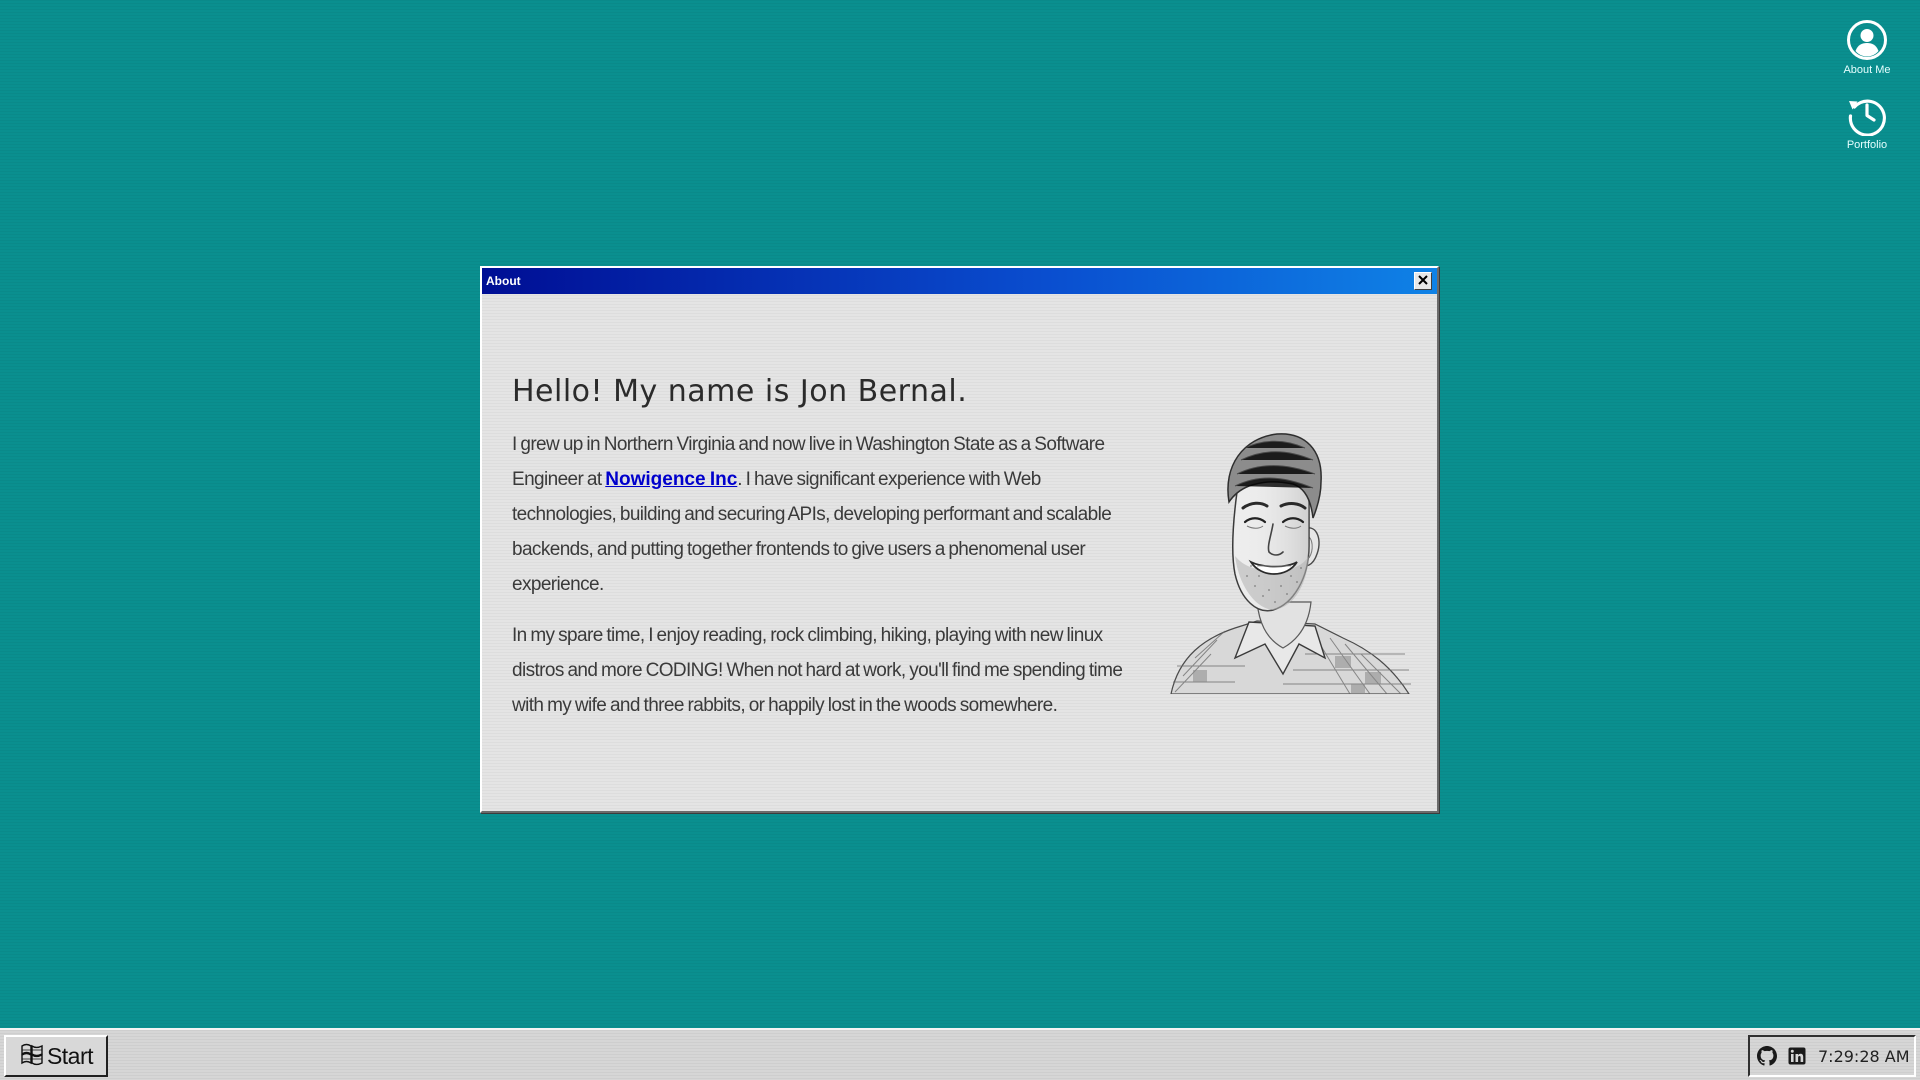 This screenshot has width=1920, height=1080. What do you see at coordinates (1867, 40) in the screenshot?
I see `user-circle-icon` at bounding box center [1867, 40].